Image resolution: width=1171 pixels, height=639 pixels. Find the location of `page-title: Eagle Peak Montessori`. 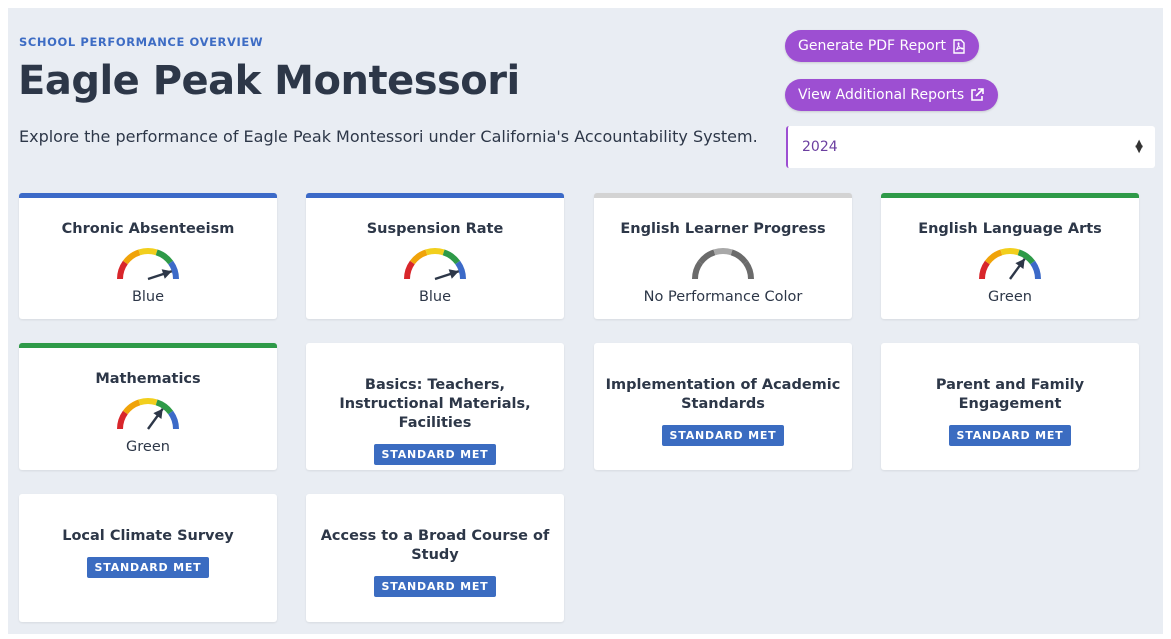

page-title: Eagle Peak Montessori is located at coordinates (269, 81).